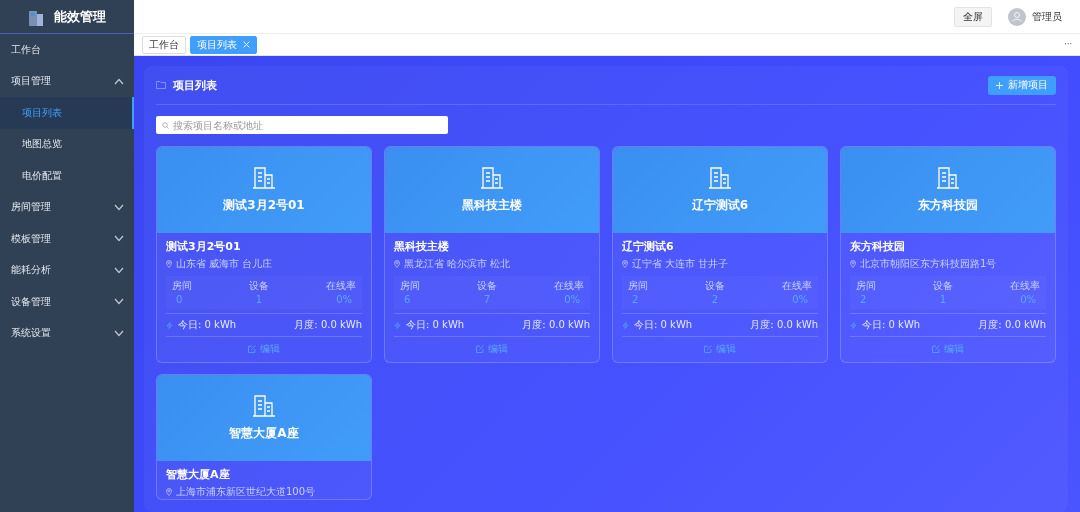 This screenshot has height=512, width=1080. What do you see at coordinates (648, 246) in the screenshot?
I see `project-name: 辽宁测试6` at bounding box center [648, 246].